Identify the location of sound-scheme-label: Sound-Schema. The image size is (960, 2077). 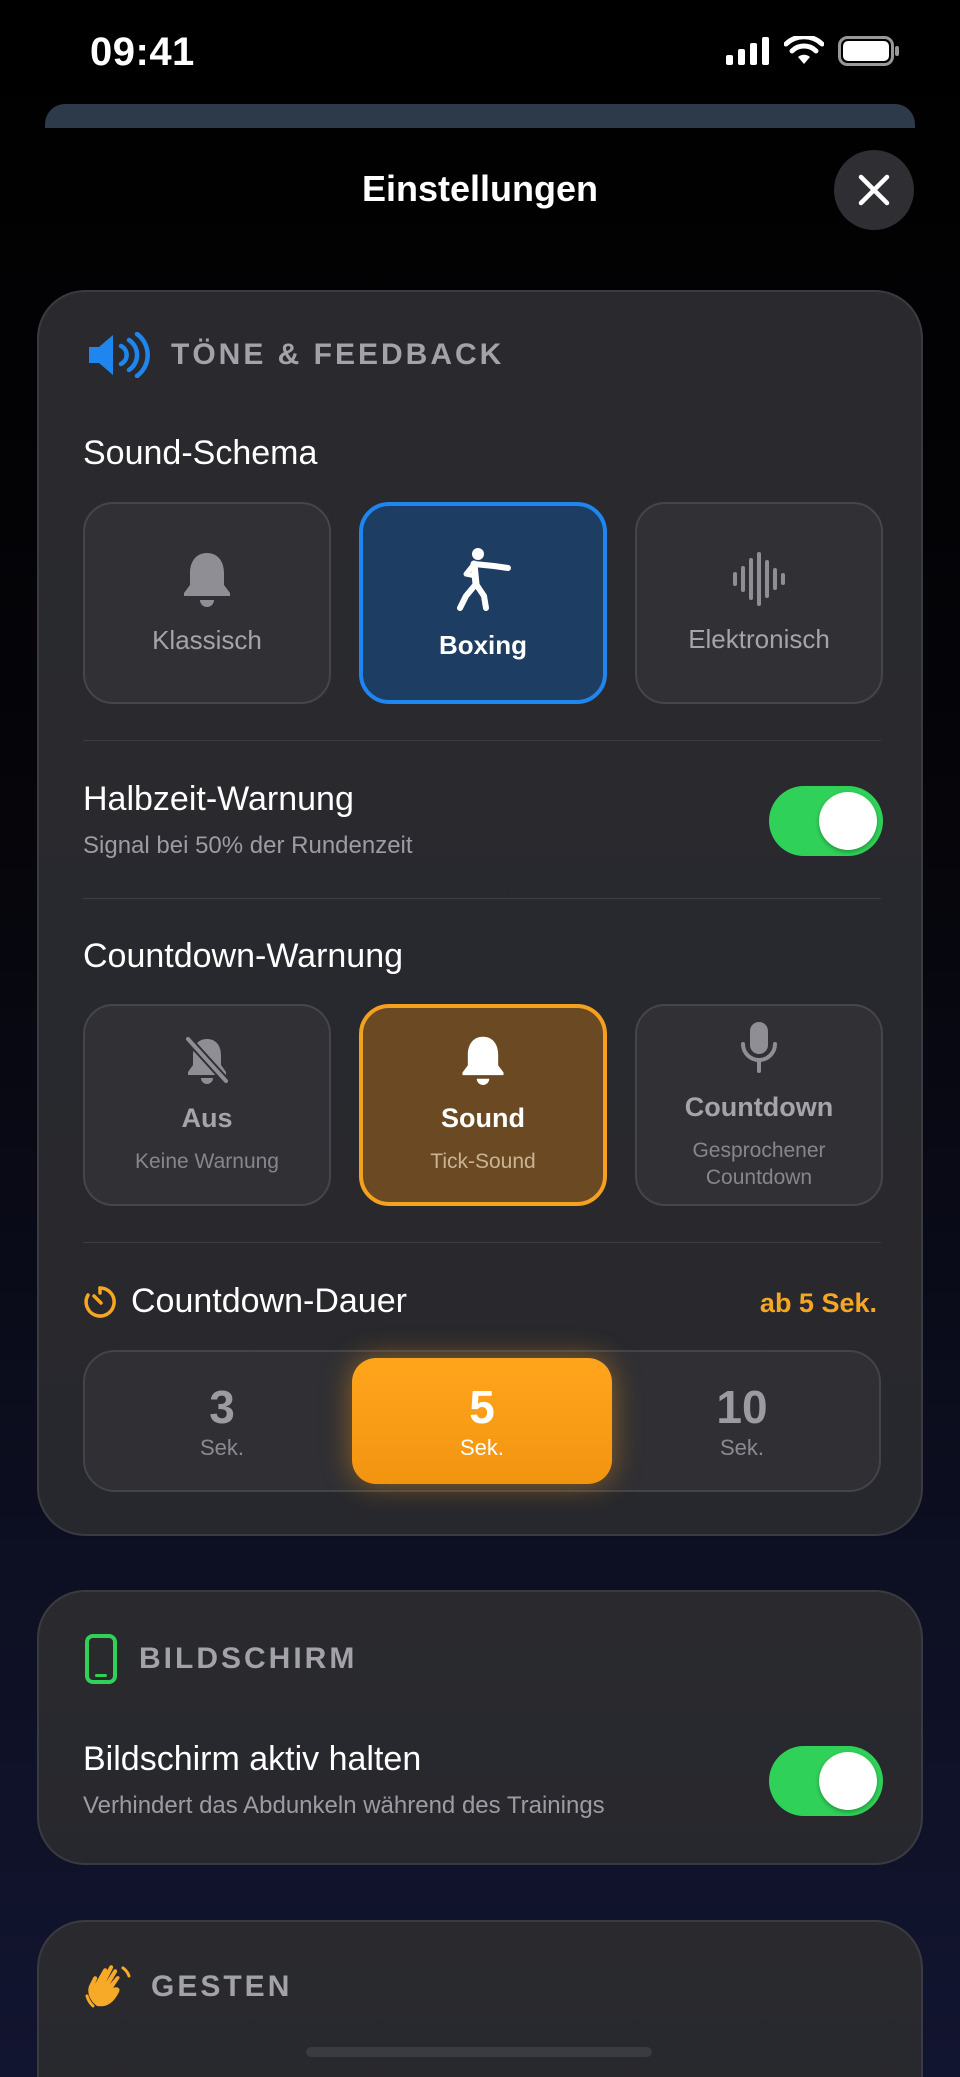
(200, 453).